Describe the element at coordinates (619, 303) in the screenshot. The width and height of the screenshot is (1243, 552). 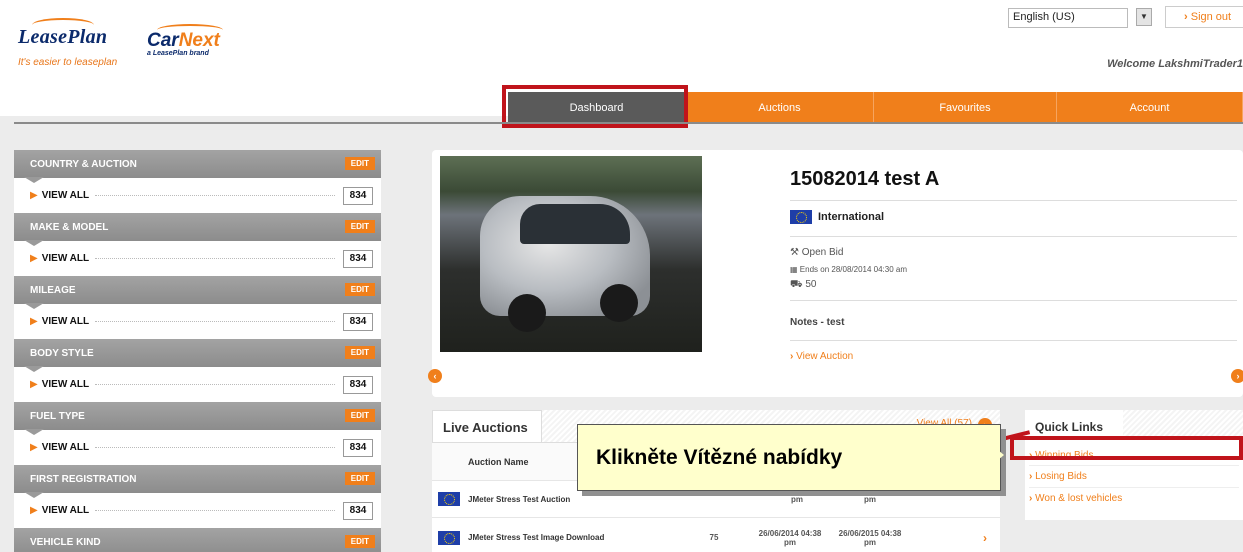
I see `wheel-shape` at that location.